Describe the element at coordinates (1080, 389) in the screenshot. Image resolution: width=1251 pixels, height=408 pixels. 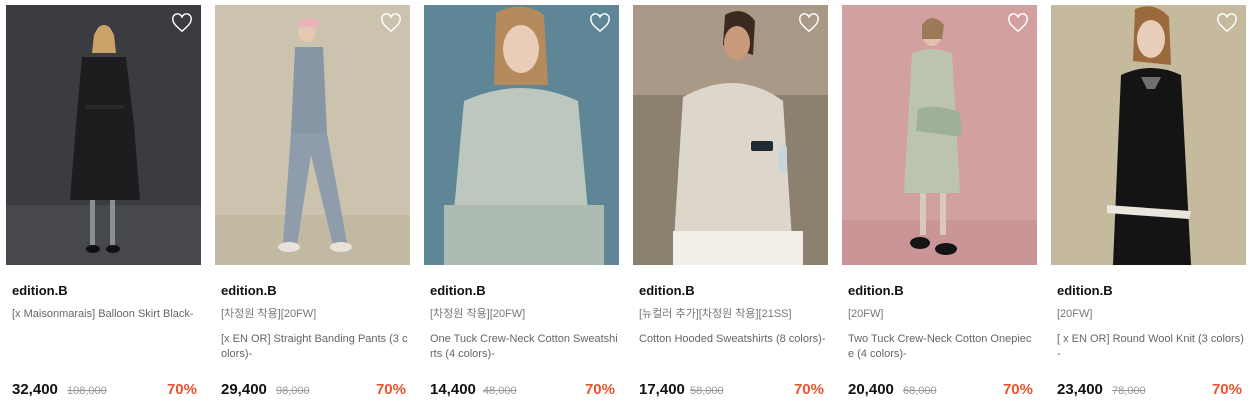
I see `sale-price: 23,400` at that location.